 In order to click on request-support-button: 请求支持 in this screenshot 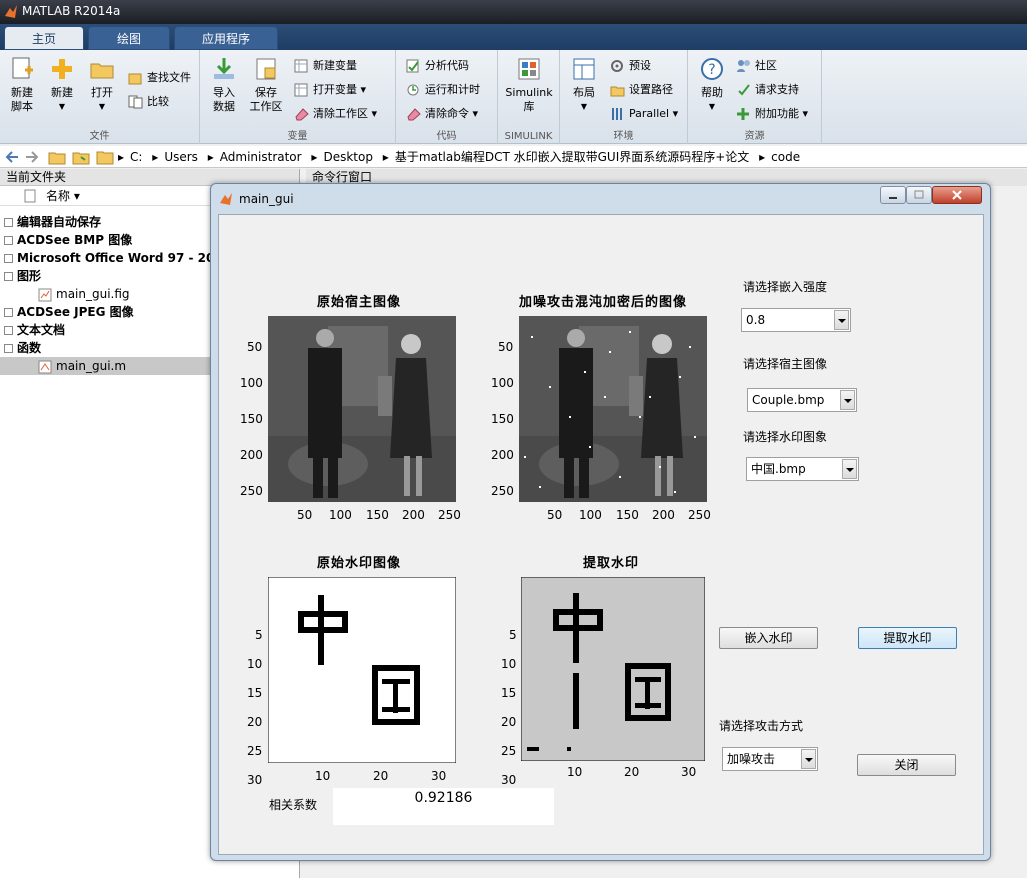, I will do `click(767, 90)`.